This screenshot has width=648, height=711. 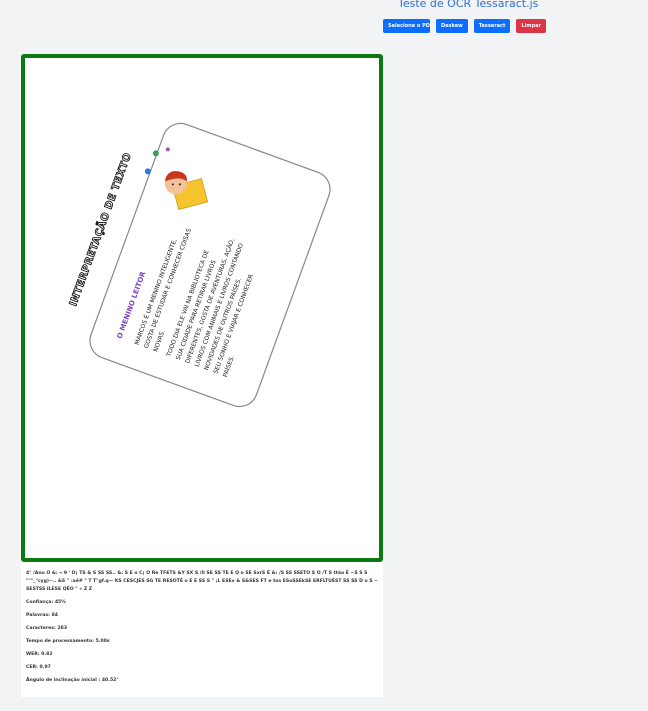 What do you see at coordinates (38, 615) in the screenshot?
I see `metric-label: Palavras:` at bounding box center [38, 615].